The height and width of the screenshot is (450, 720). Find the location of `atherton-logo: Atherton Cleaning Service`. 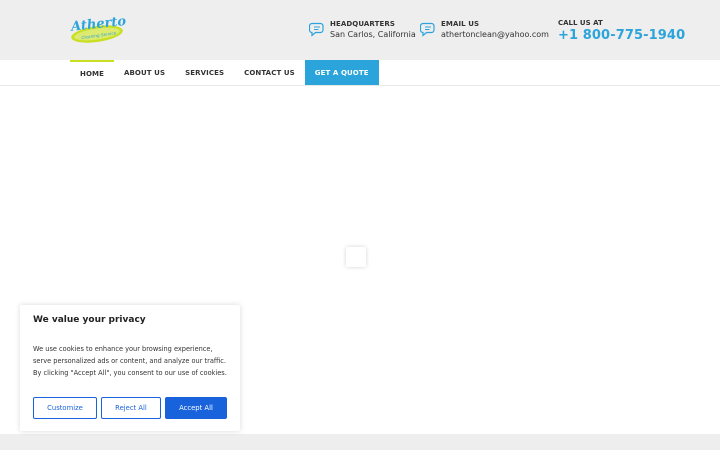

atherton-logo: Atherton Cleaning Service is located at coordinates (97, 30).